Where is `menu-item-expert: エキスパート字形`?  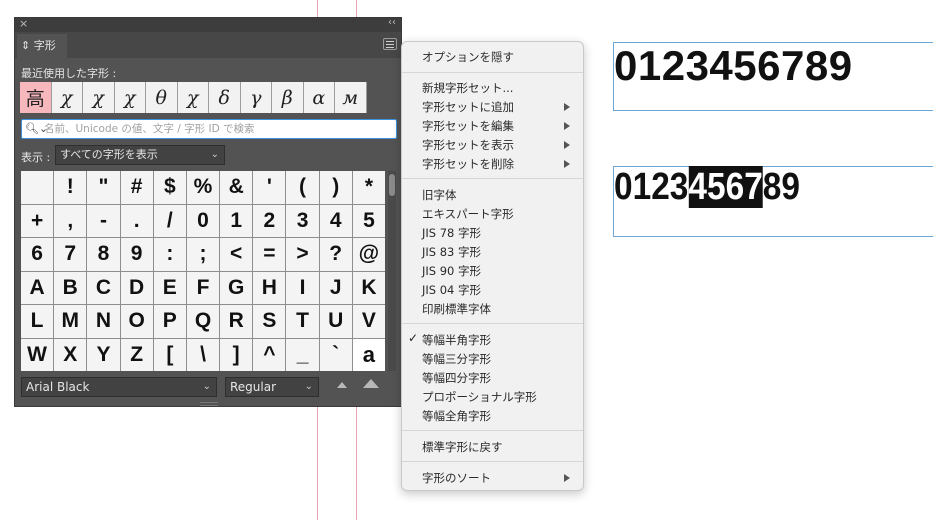 menu-item-expert: エキスパート字形 is located at coordinates (468, 214).